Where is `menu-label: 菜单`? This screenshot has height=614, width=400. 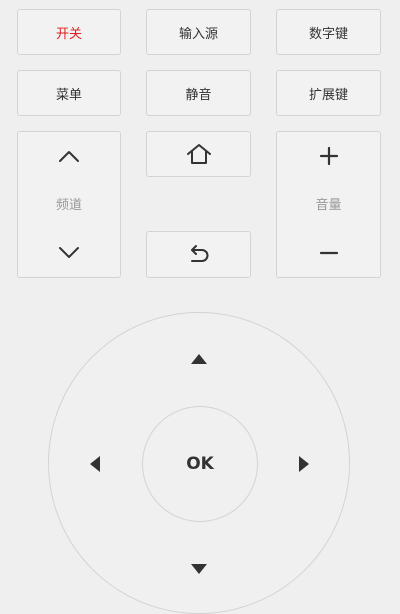 menu-label: 菜单 is located at coordinates (68, 95).